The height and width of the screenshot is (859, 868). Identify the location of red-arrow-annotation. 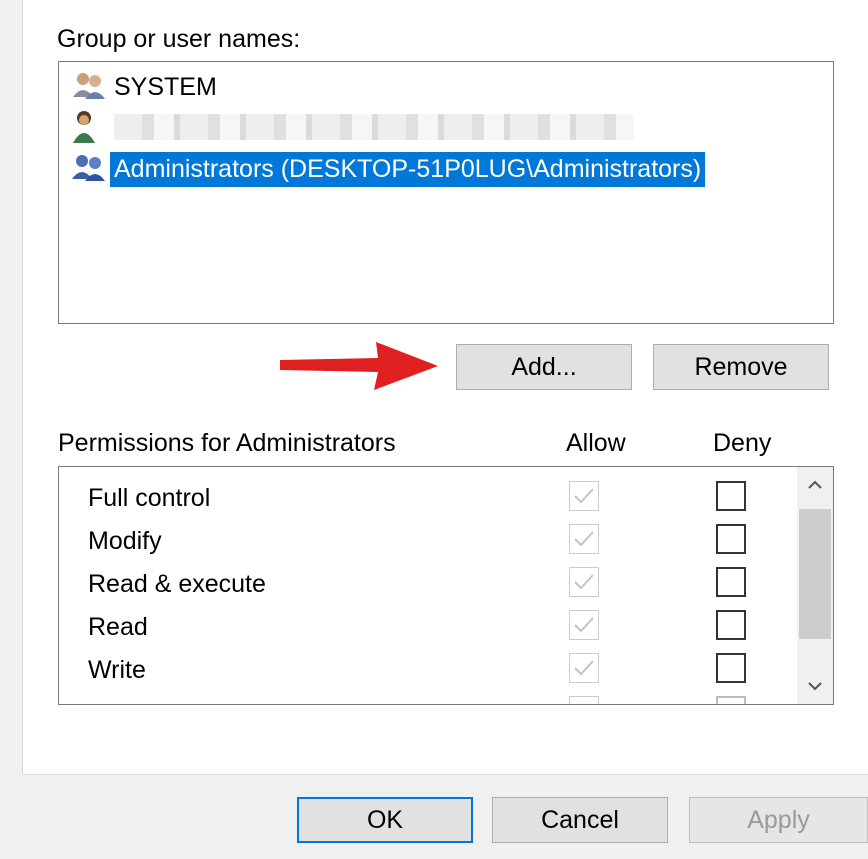
(359, 366).